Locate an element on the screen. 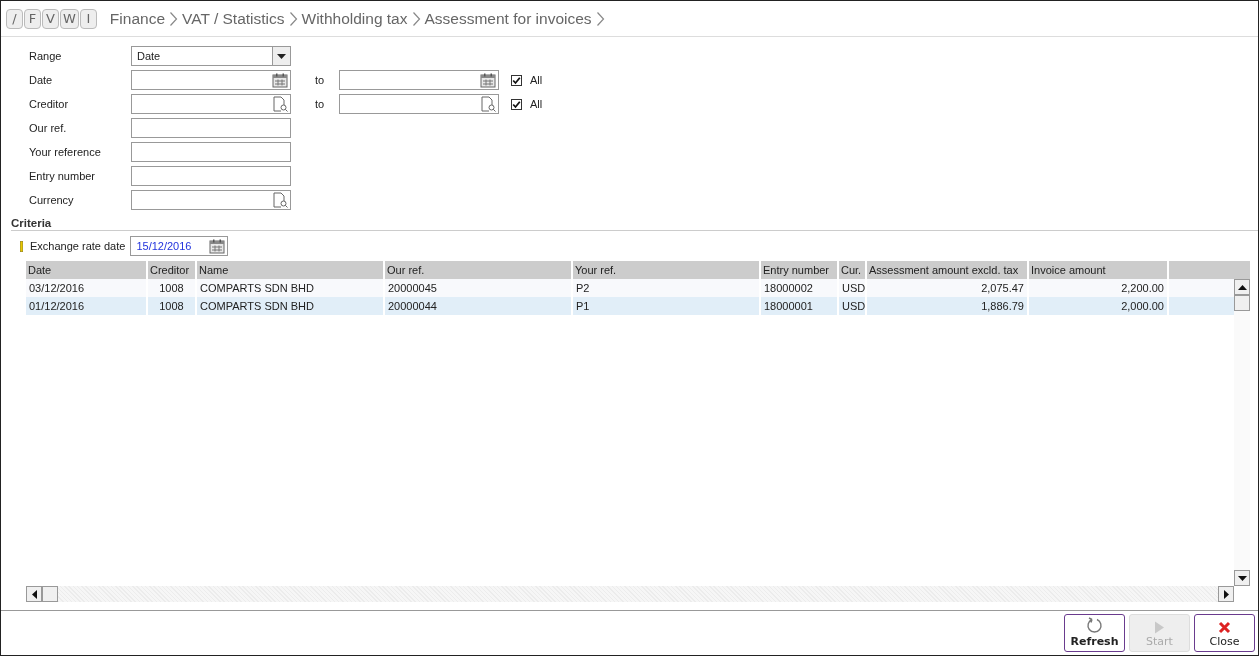 The height and width of the screenshot is (656, 1259). table-cell: 01/12/2016 is located at coordinates (86, 306).